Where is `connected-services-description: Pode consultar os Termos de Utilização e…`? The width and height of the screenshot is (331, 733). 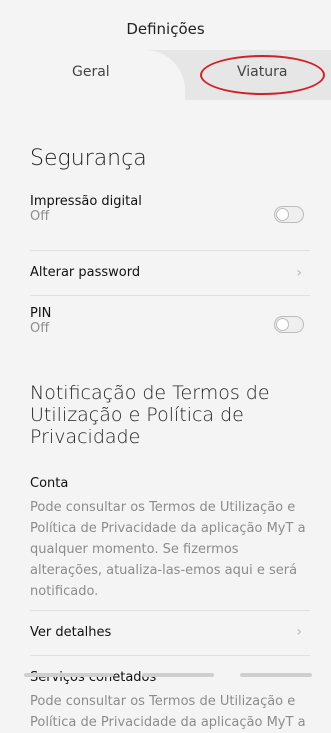
connected-services-description: Pode consultar os Termos de Utilização e… is located at coordinates (168, 712).